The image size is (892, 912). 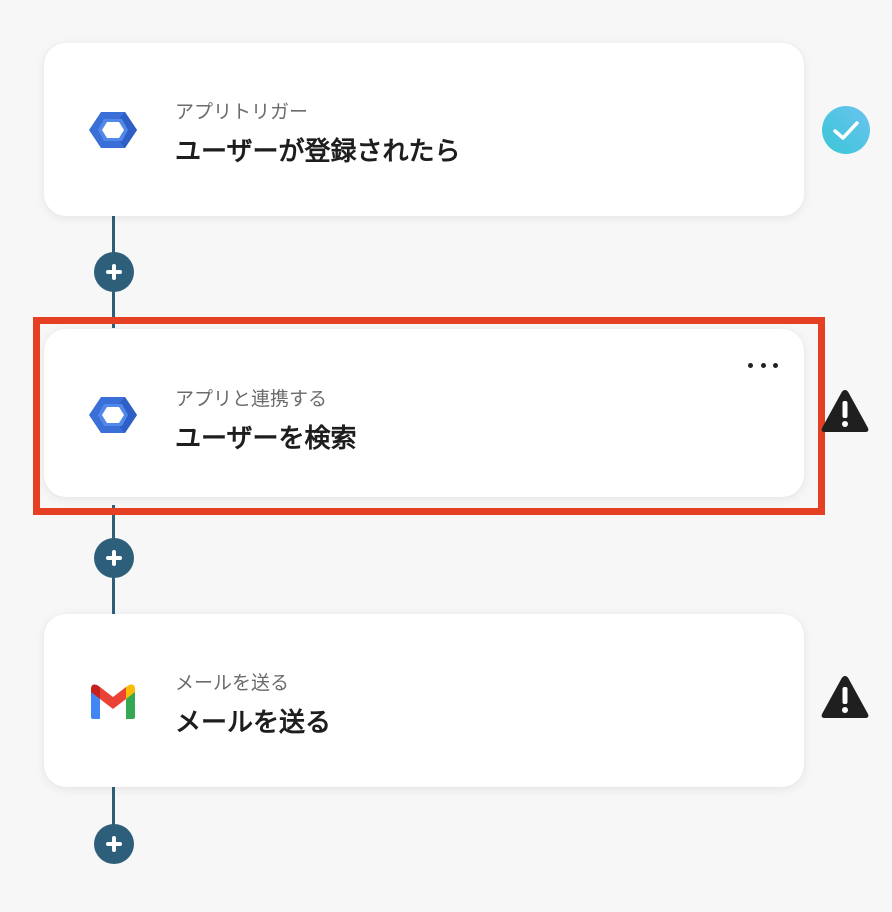 I want to click on step-subtitle: アプリと連携する, so click(x=251, y=399).